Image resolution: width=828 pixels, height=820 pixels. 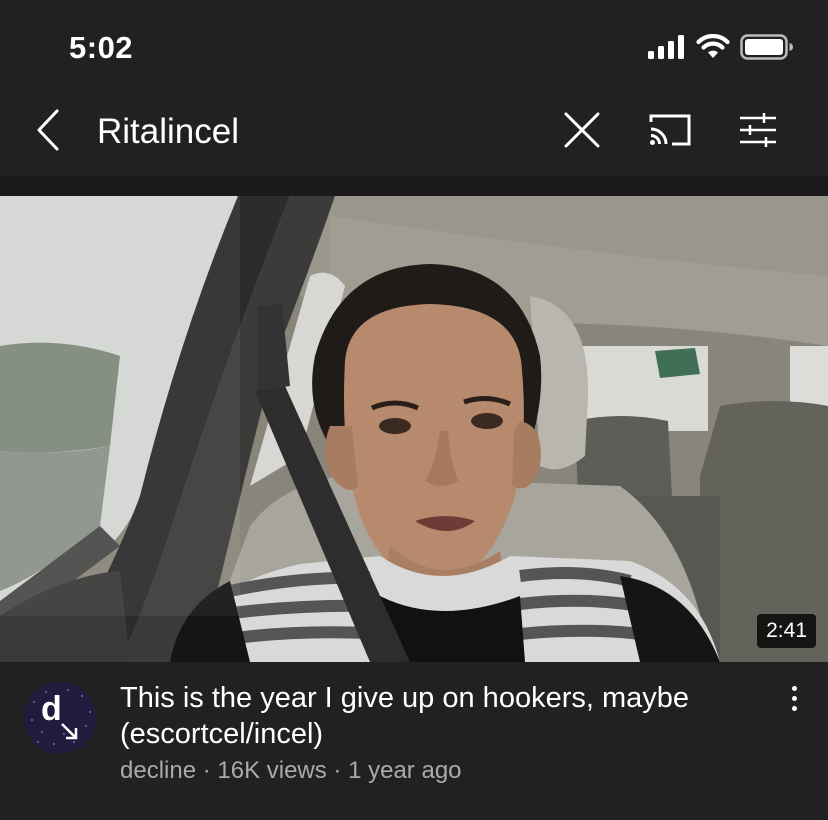 I want to click on search-query: Ritalincel, so click(x=168, y=132).